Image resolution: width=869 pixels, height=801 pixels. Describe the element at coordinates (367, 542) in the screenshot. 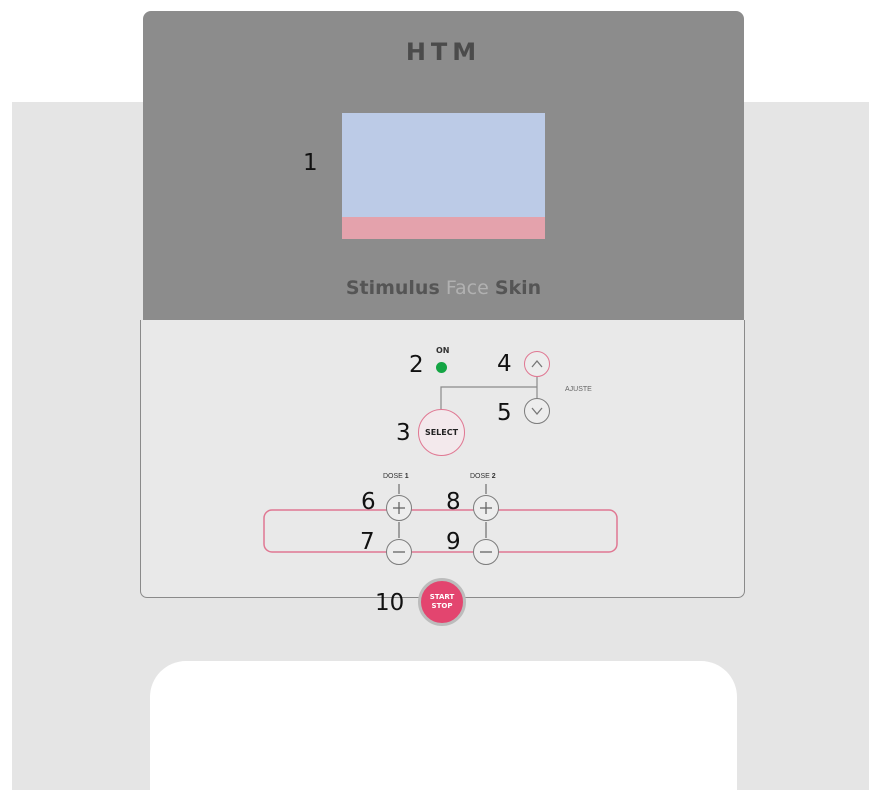

I see `callout-7: 7` at that location.